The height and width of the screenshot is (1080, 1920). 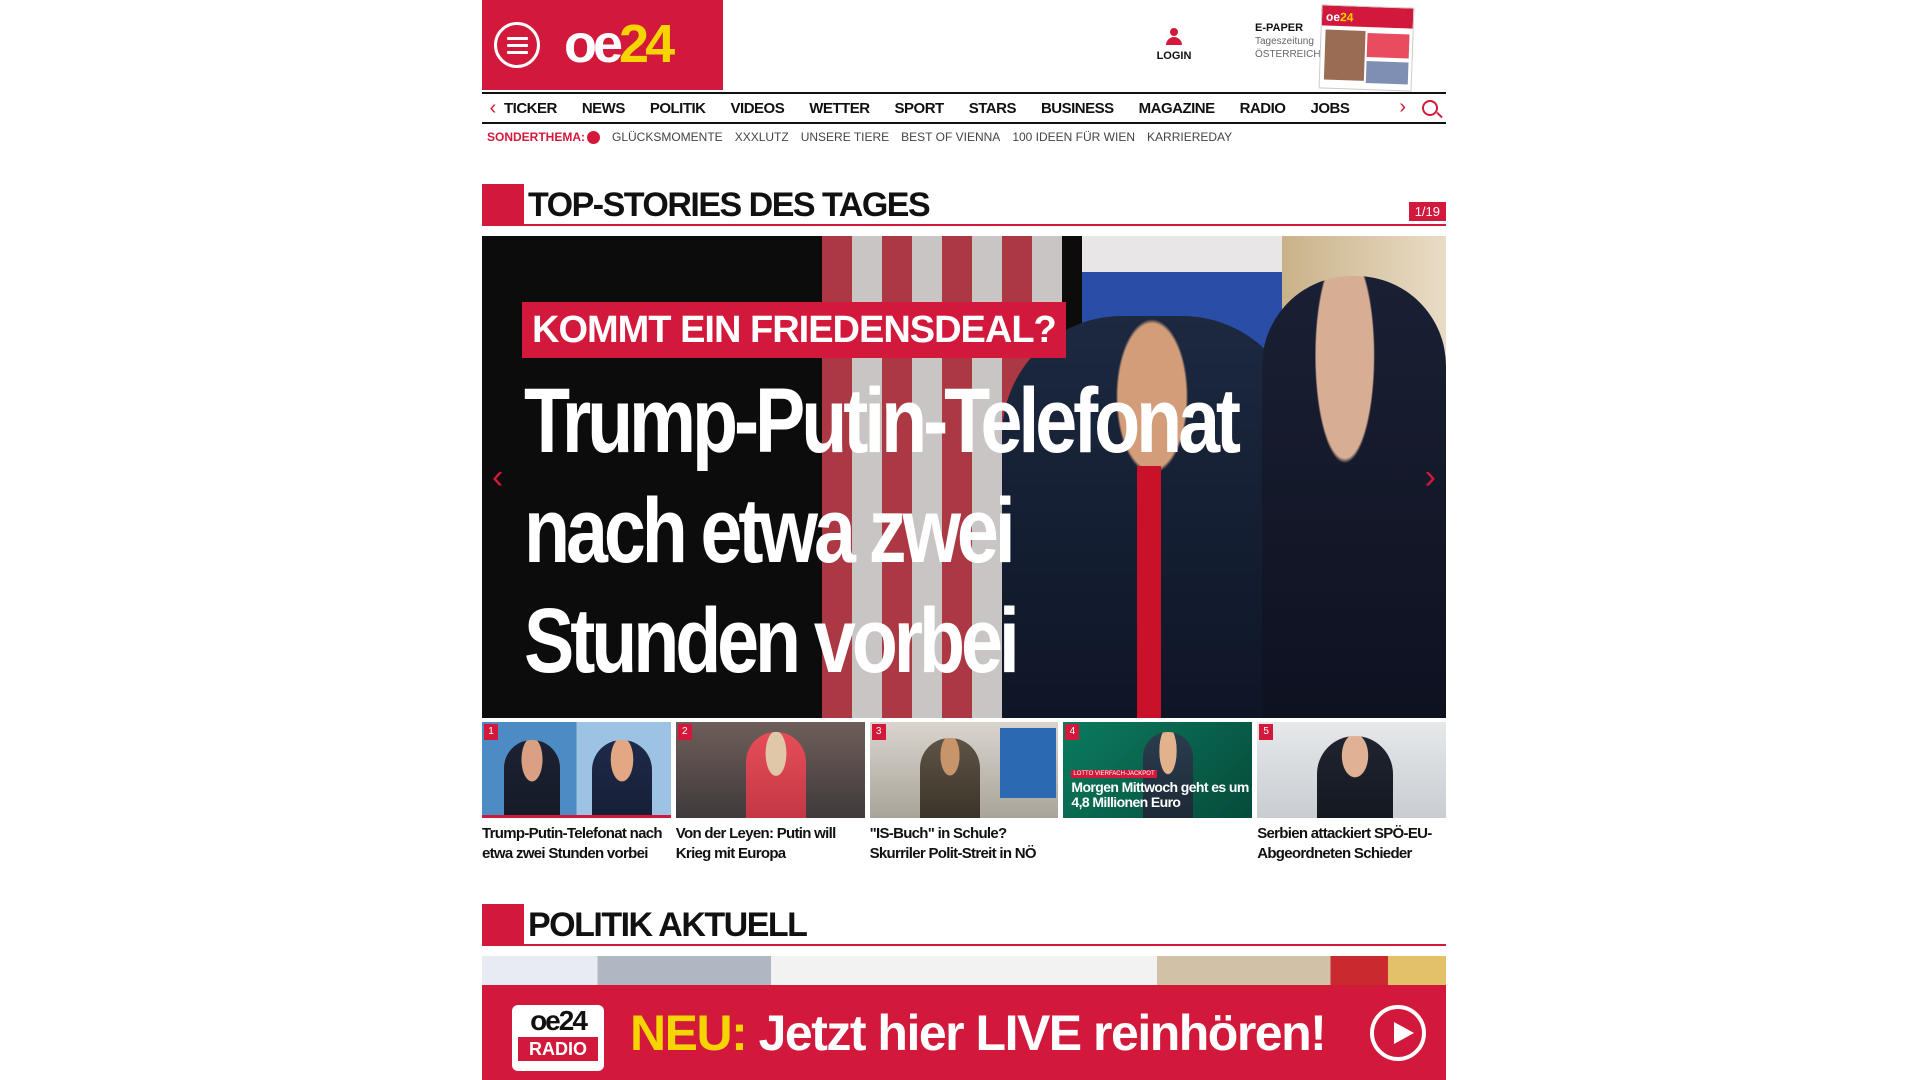 I want to click on teaser-image: 2, so click(x=770, y=770).